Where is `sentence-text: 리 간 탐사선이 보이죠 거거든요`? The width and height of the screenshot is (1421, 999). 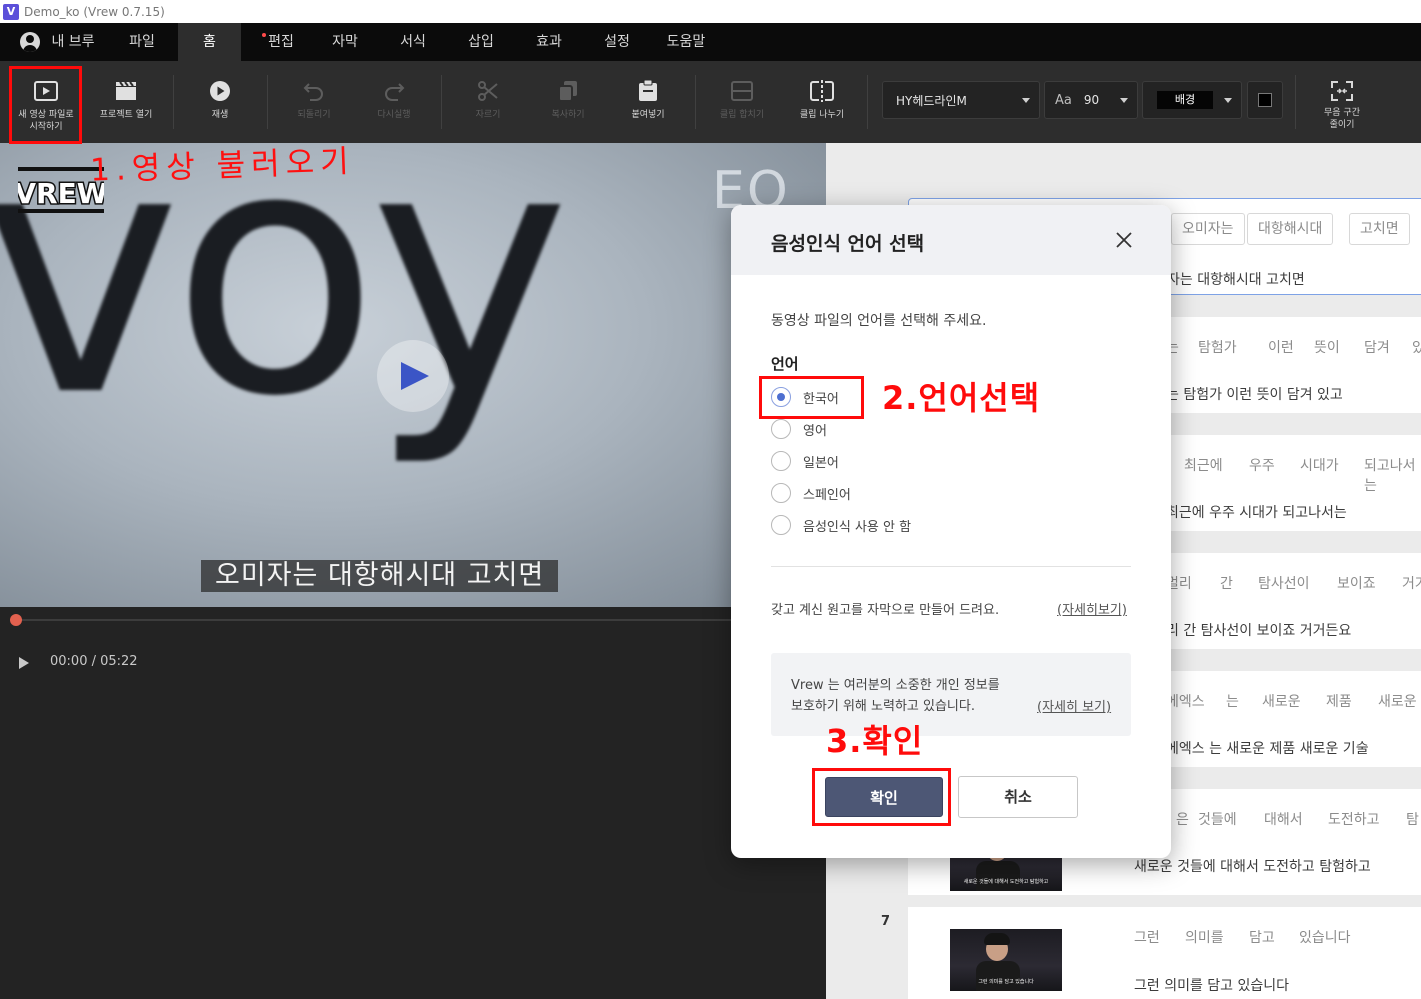
sentence-text: 리 간 탐사선이 보이죠 거거든요 is located at coordinates (1258, 630).